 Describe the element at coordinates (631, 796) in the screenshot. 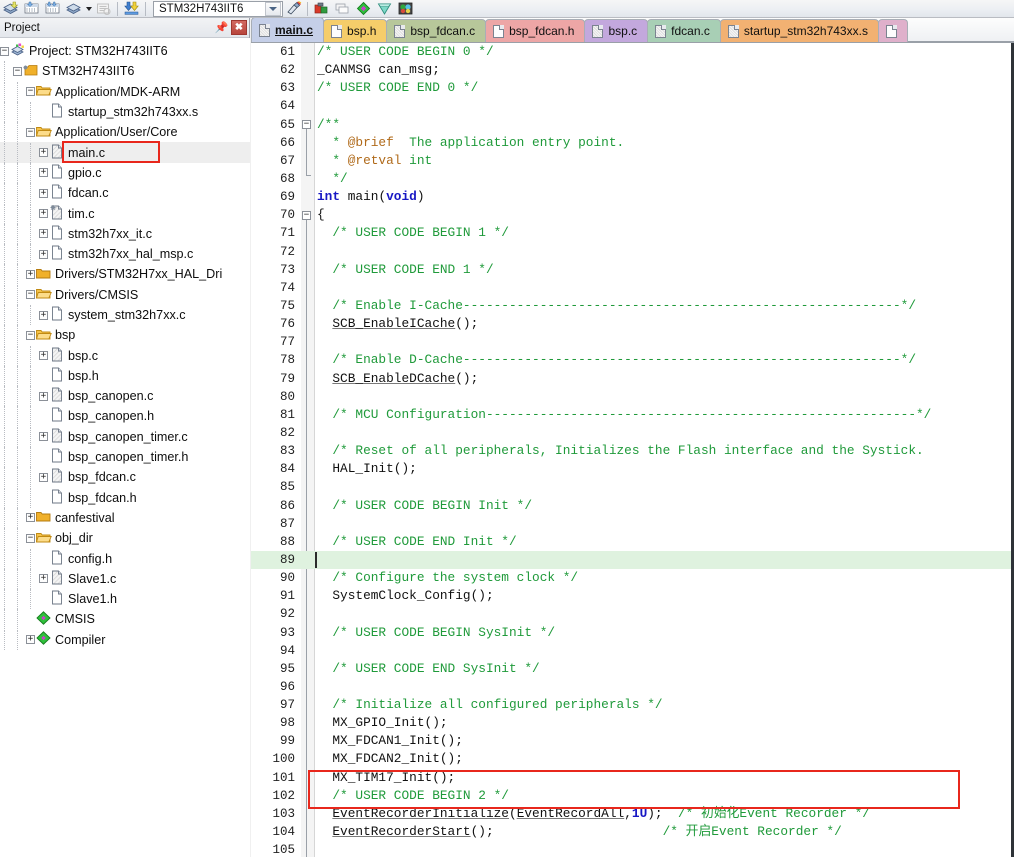

I see `code-line: 102 /* USER CODE BEGIN 2 */` at that location.